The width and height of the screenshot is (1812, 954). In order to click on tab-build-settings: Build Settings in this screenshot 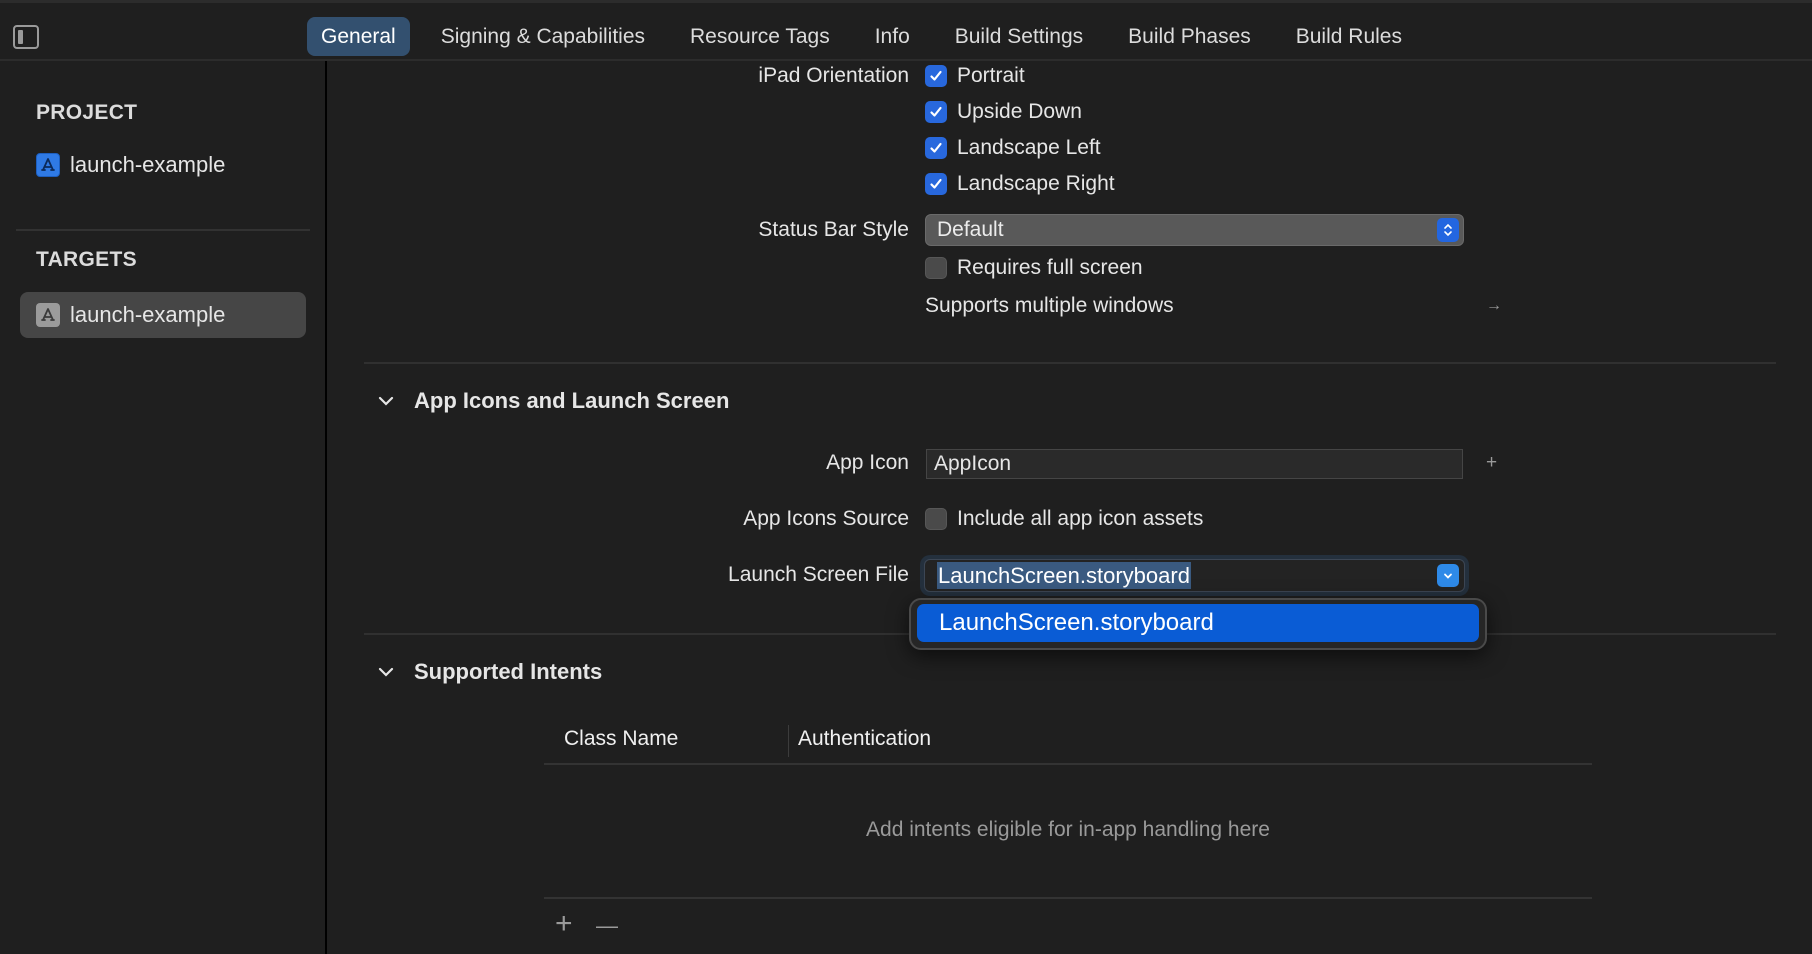, I will do `click(1019, 36)`.